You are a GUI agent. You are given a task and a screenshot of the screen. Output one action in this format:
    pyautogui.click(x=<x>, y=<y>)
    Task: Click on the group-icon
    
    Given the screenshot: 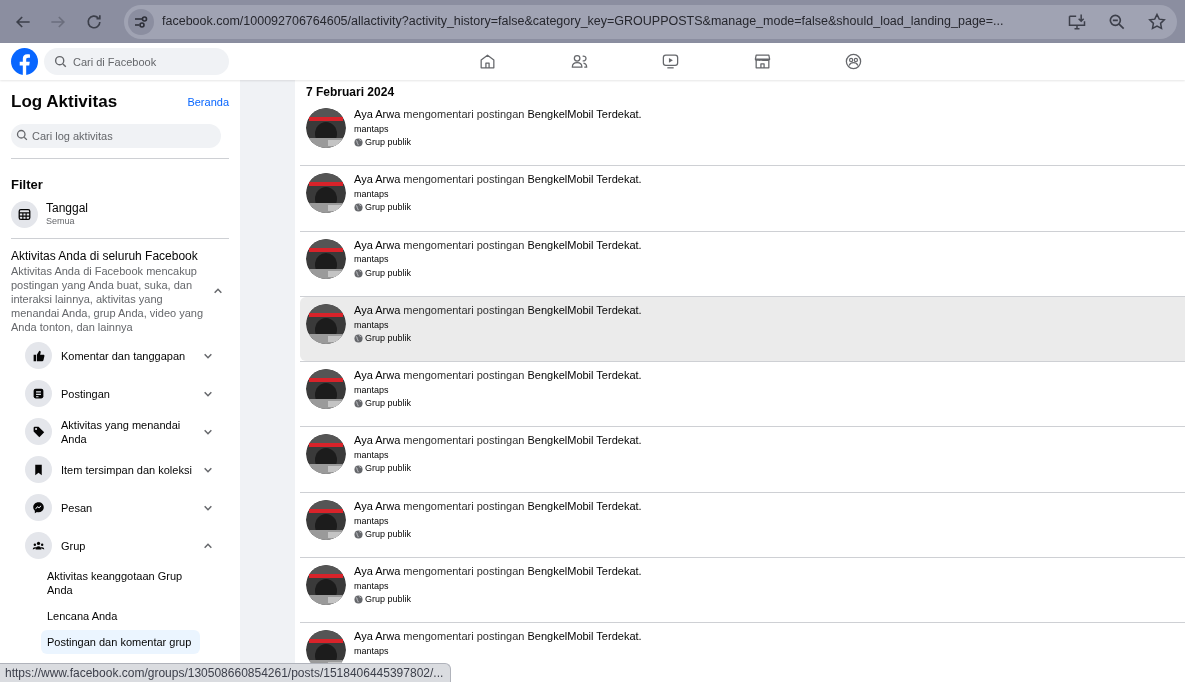 What is the action you would take?
    pyautogui.click(x=38, y=545)
    